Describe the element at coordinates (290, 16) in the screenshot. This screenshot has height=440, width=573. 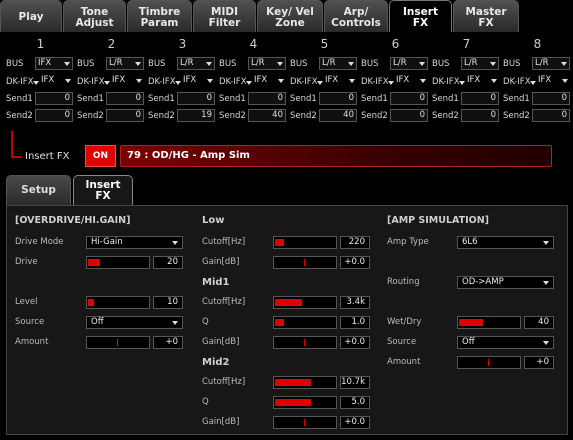
I see `tab-key-vel-zone: Key/ Vel Zone` at that location.